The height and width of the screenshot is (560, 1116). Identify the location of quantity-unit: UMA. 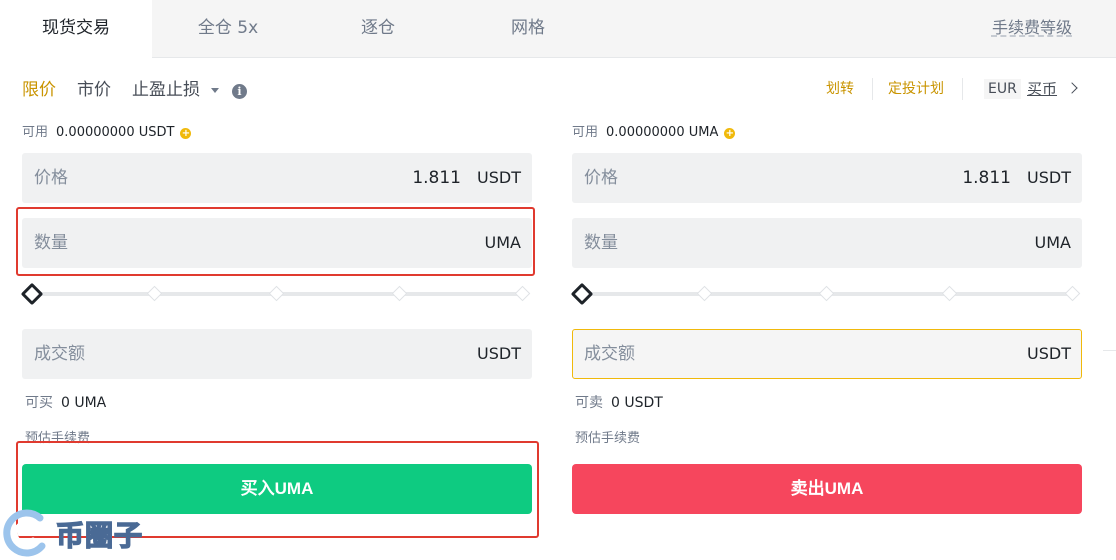
(1052, 242).